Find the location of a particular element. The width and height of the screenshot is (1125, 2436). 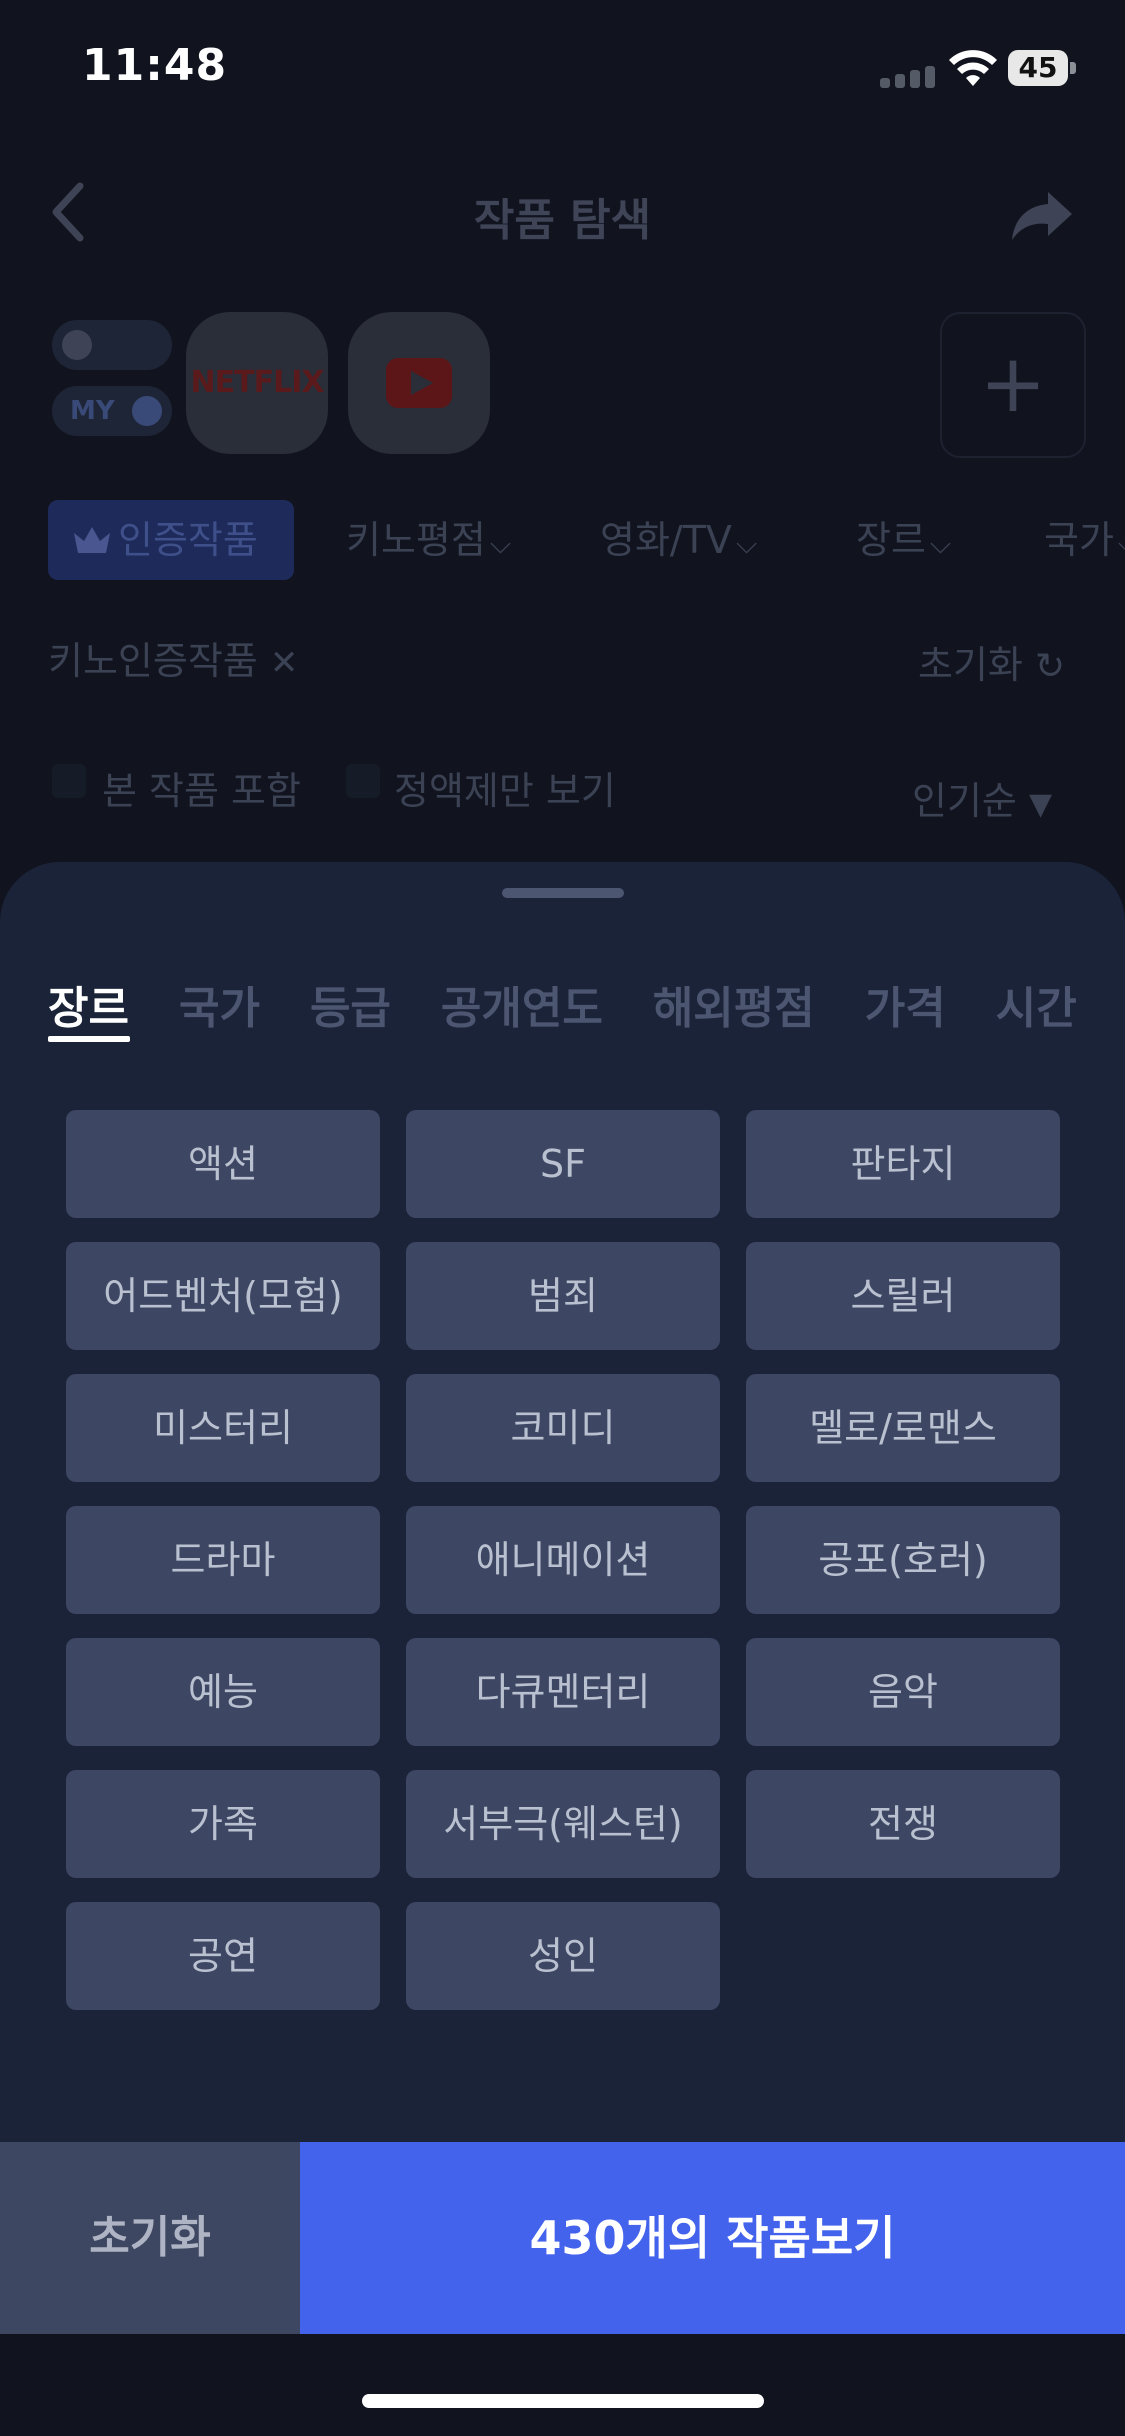

sheet-tabs: 장르 국가 등급 공개연도 해외평점 가격 시간 is located at coordinates (586, 1017).